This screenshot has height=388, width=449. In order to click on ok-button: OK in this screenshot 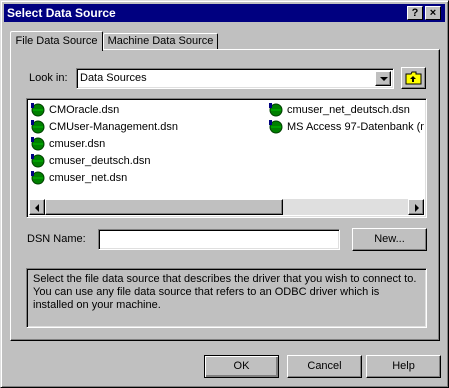, I will do `click(241, 366)`.